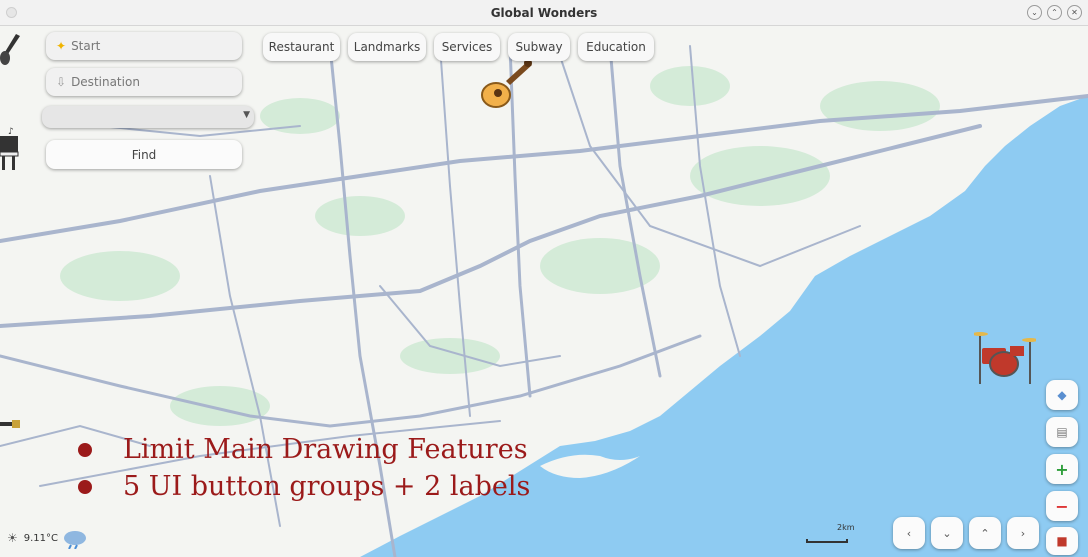 Image resolution: width=1088 pixels, height=557 pixels. What do you see at coordinates (10, 424) in the screenshot?
I see `guitar-neck-icon` at bounding box center [10, 424].